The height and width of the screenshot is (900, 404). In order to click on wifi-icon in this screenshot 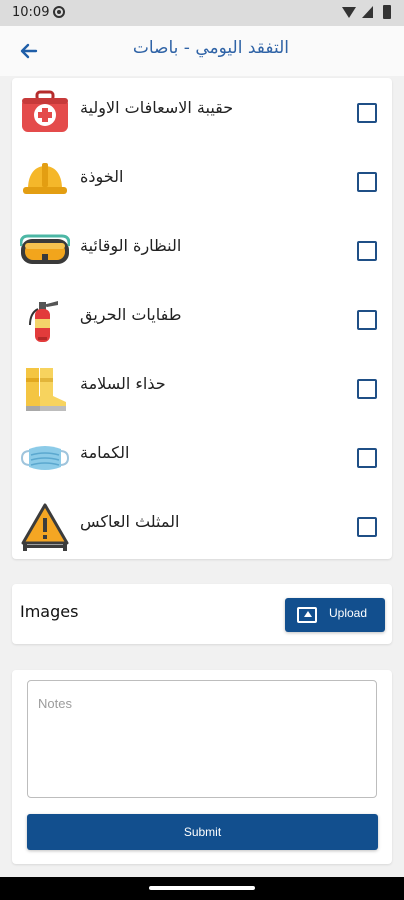, I will do `click(349, 12)`.